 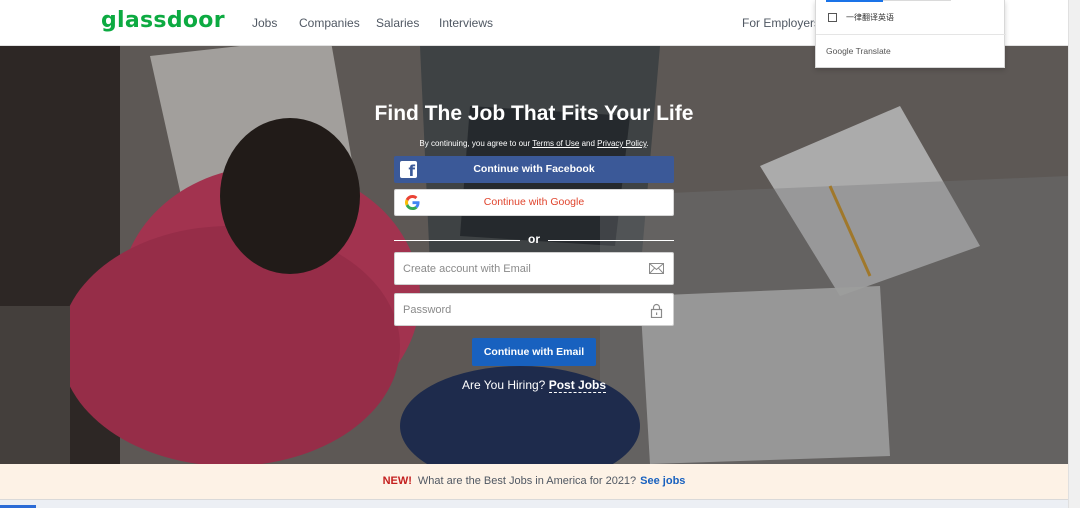 What do you see at coordinates (412, 202) in the screenshot?
I see `google-icon` at bounding box center [412, 202].